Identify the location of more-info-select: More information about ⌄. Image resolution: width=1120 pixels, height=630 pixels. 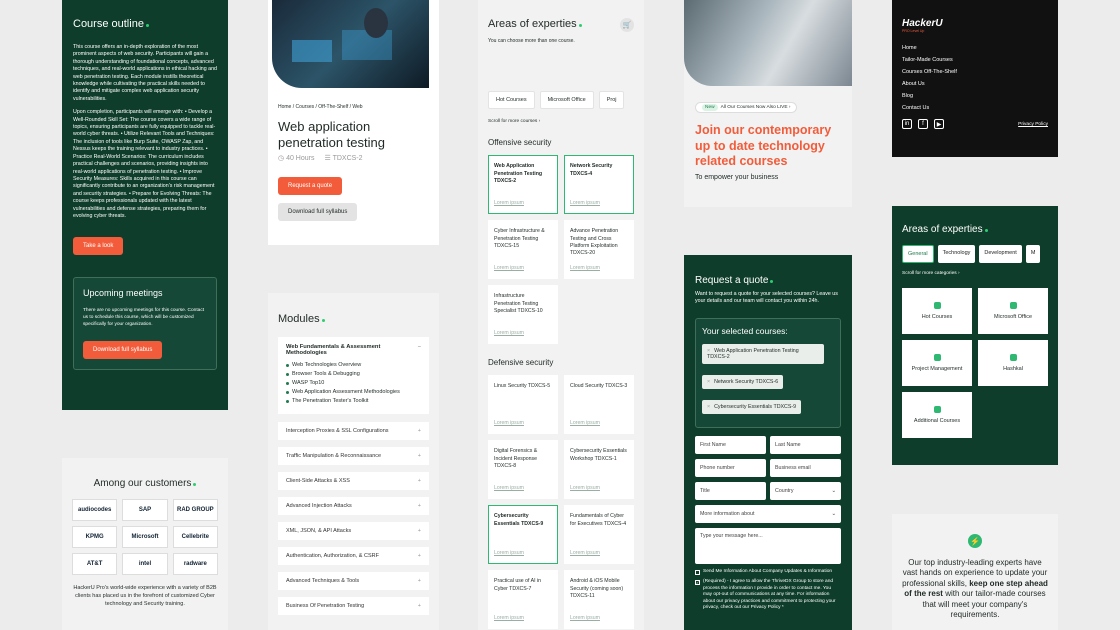
(768, 513).